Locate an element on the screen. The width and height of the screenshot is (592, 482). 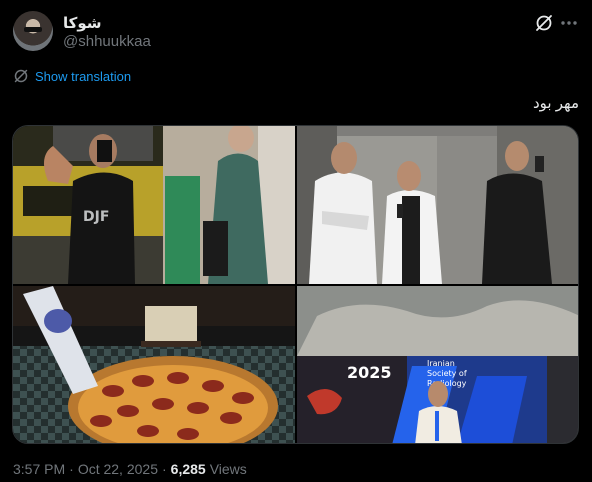
tweet-date: Oct 22, 2025 is located at coordinates (118, 469).